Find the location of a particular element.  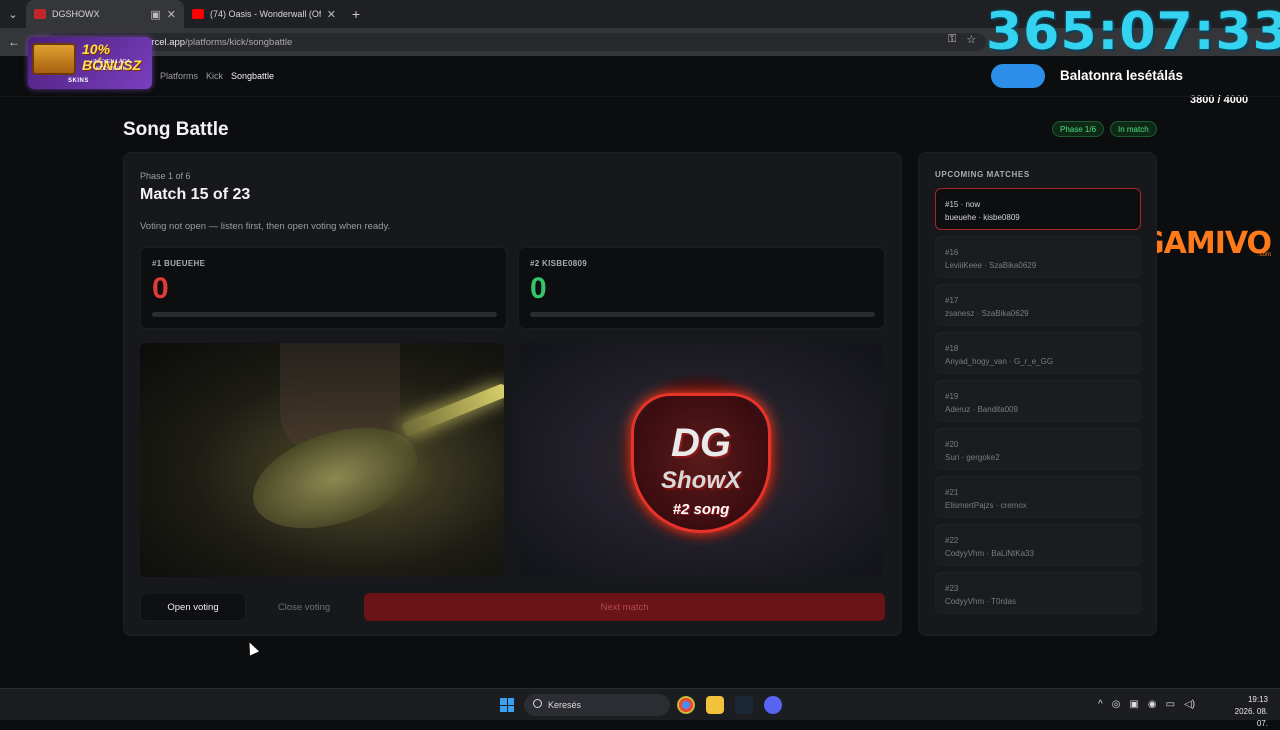

match-pair: CodyyVhm · T0rdas is located at coordinates (980, 601).